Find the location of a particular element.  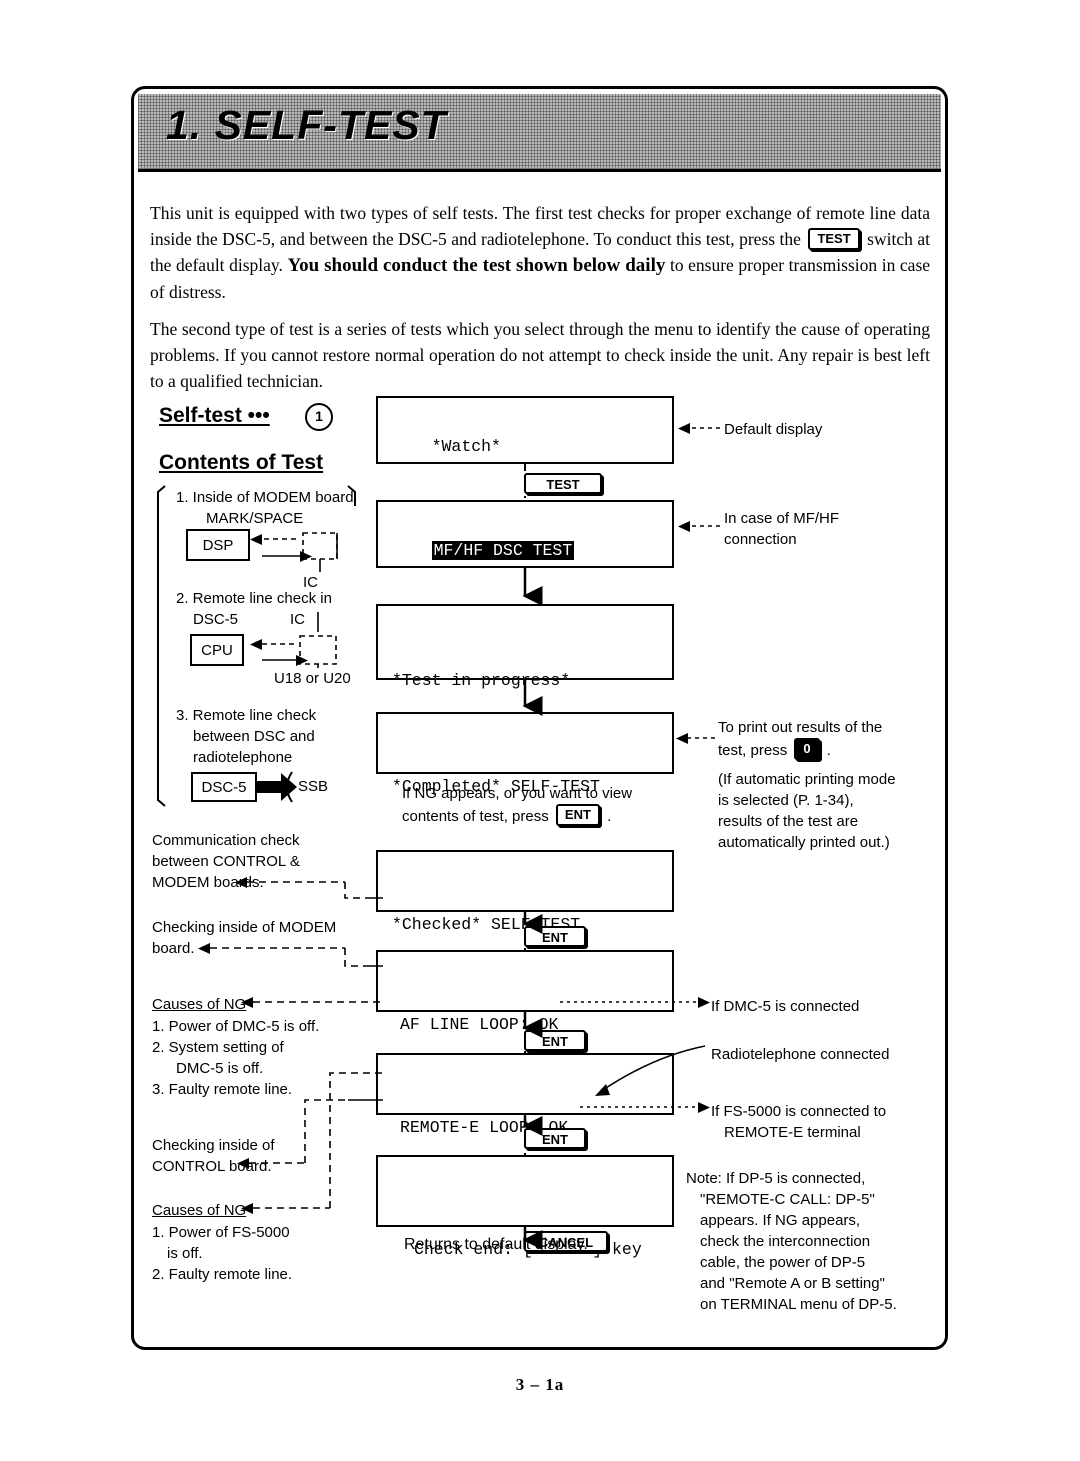

dp5-note-line4: check the interconnection is located at coordinates (785, 1241).